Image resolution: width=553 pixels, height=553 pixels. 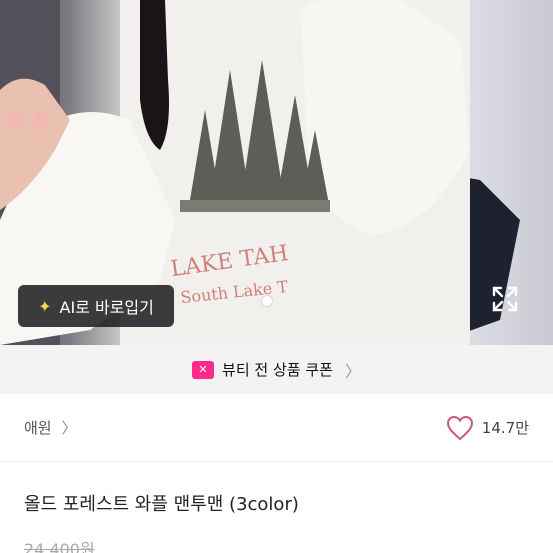 I want to click on coupon-ticket-icon: ✕, so click(x=203, y=369).